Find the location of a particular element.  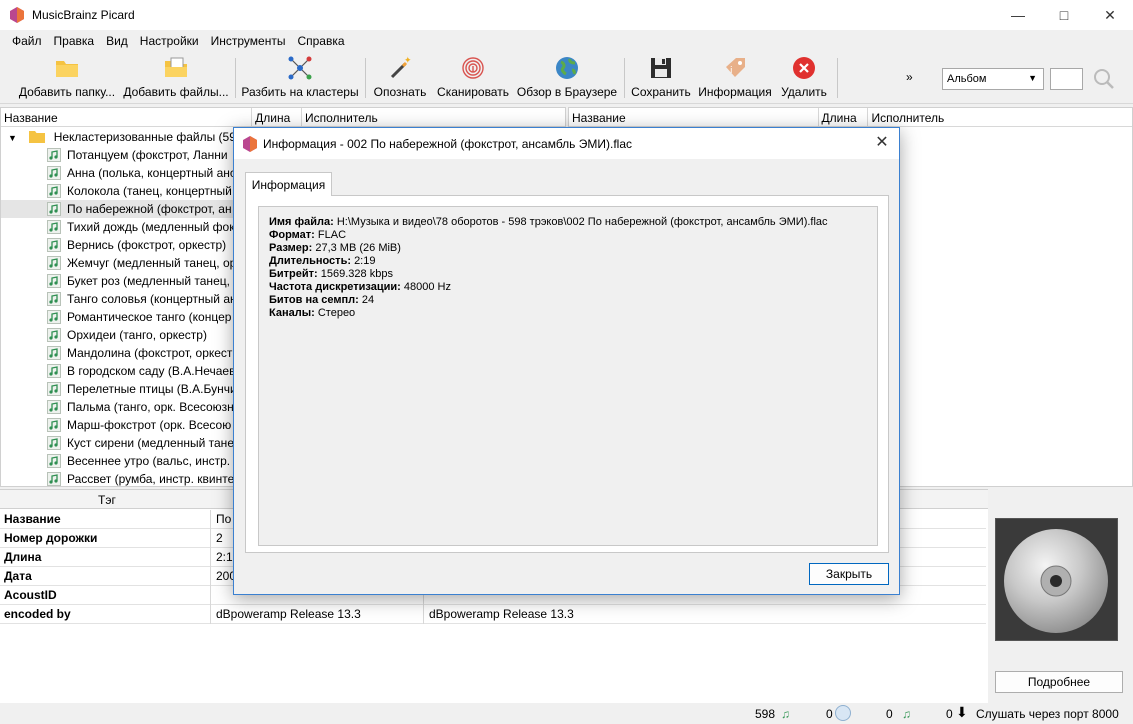

picard-logo-icon is located at coordinates (250, 143).